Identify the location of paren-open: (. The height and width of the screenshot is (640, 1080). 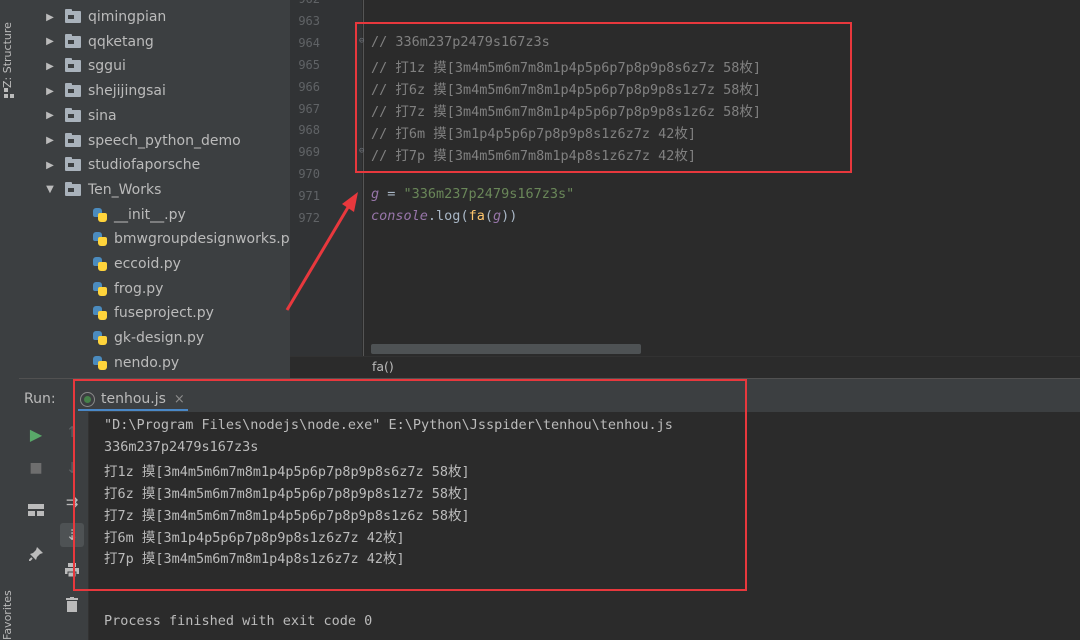
(464, 216).